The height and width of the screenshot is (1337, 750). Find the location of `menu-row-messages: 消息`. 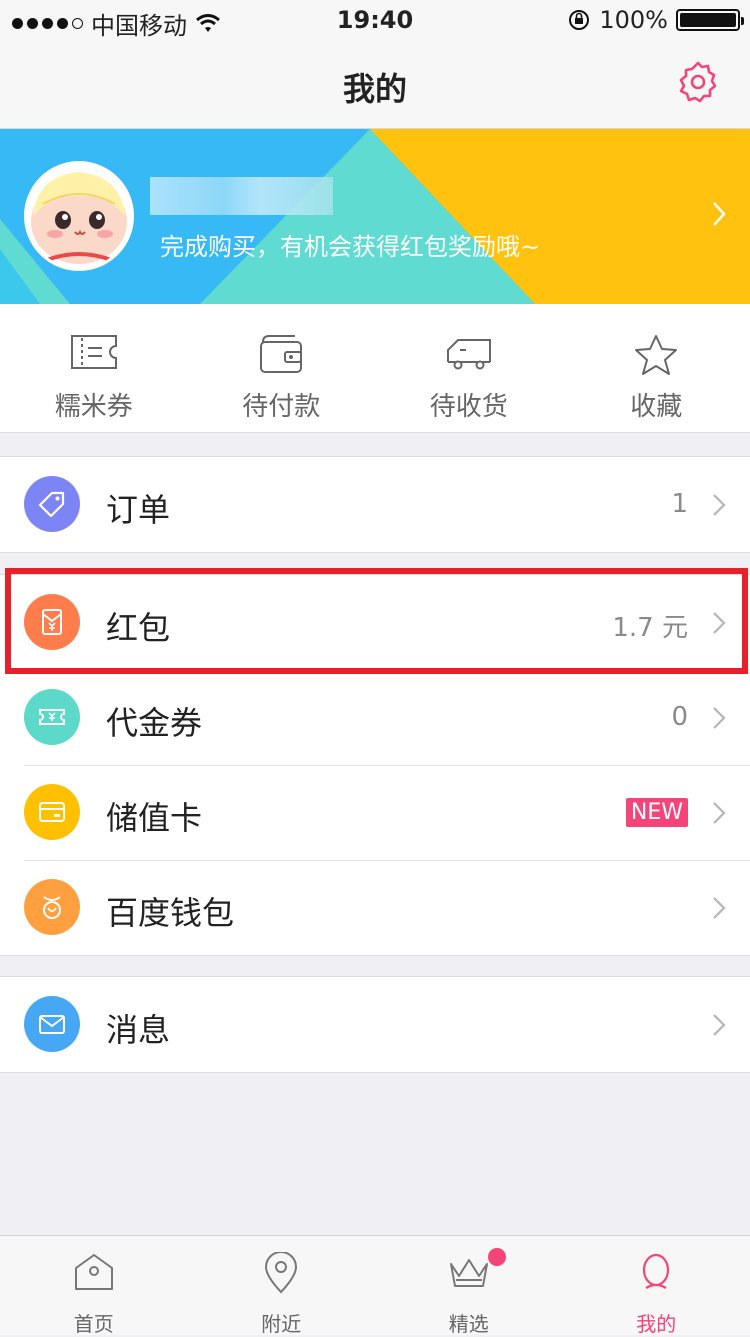

menu-row-messages: 消息 is located at coordinates (375, 1024).